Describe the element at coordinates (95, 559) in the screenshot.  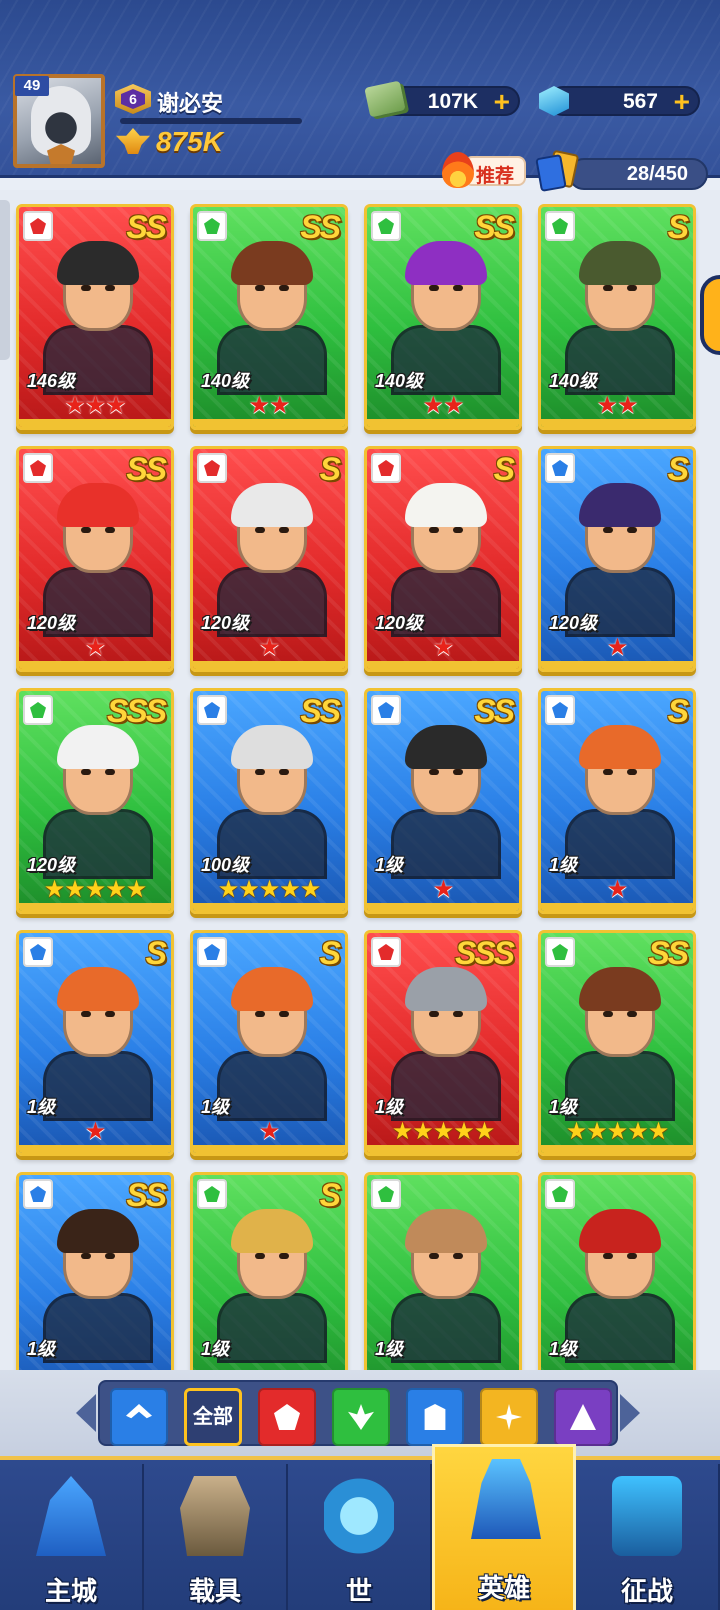
I see `hero-card: SS 120级 ★` at that location.